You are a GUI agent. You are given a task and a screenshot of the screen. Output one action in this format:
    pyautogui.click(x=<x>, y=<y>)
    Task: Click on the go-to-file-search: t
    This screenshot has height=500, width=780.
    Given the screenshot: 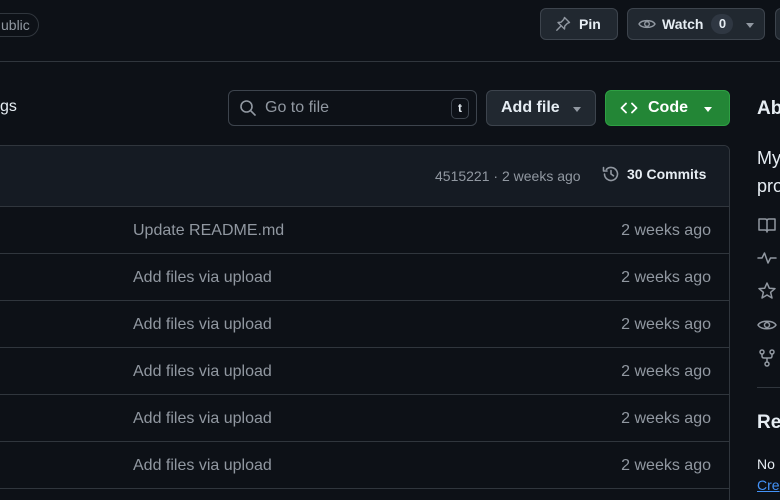 What is the action you would take?
    pyautogui.click(x=352, y=108)
    